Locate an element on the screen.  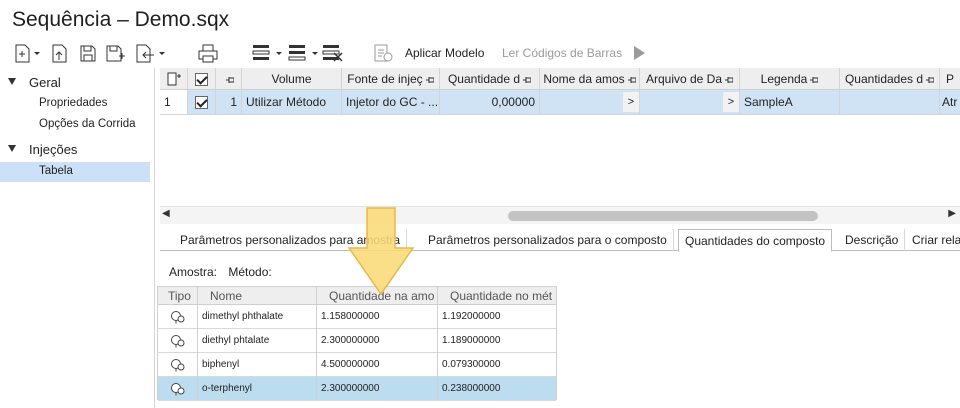
header-quantity: Quantidade d is located at coordinates (490, 79).